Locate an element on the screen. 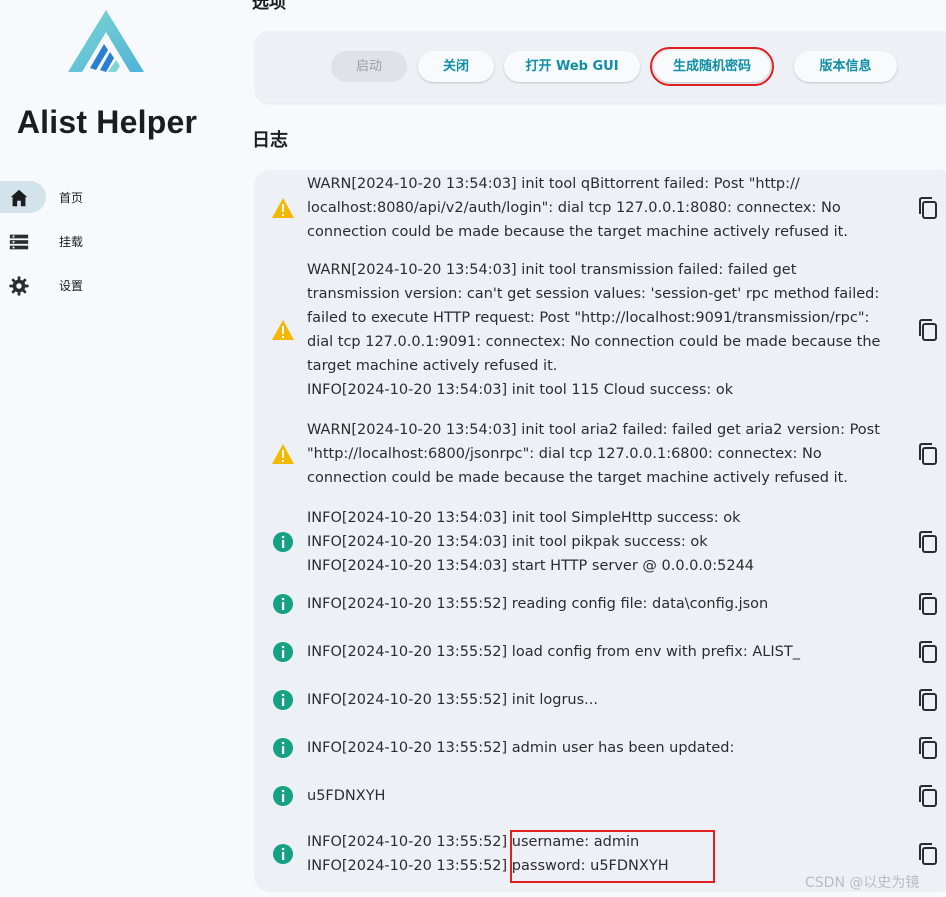 The width and height of the screenshot is (946, 897). sidebar-item-home: 首页 is located at coordinates (110, 198).